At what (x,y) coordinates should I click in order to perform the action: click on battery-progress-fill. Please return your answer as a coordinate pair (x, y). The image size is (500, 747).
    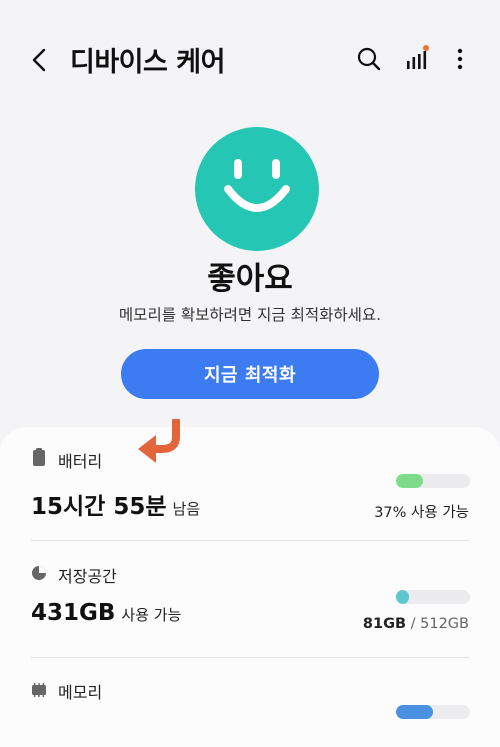
    Looking at the image, I should click on (410, 481).